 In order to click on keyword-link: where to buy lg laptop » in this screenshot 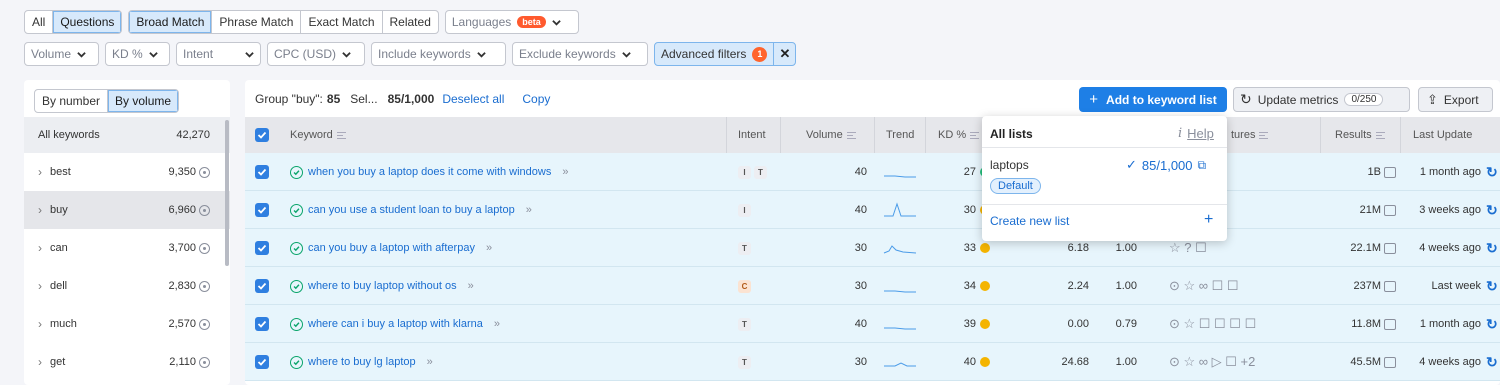, I will do `click(361, 362)`.